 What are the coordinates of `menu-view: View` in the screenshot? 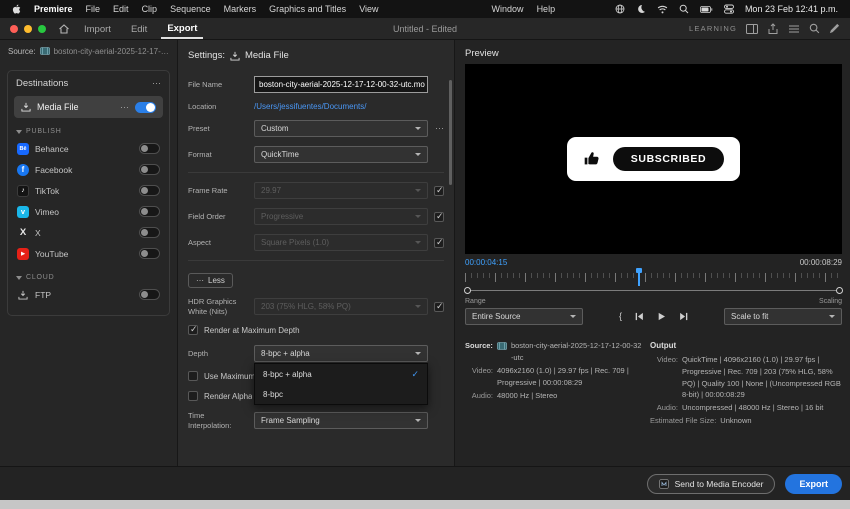 It's located at (368, 9).